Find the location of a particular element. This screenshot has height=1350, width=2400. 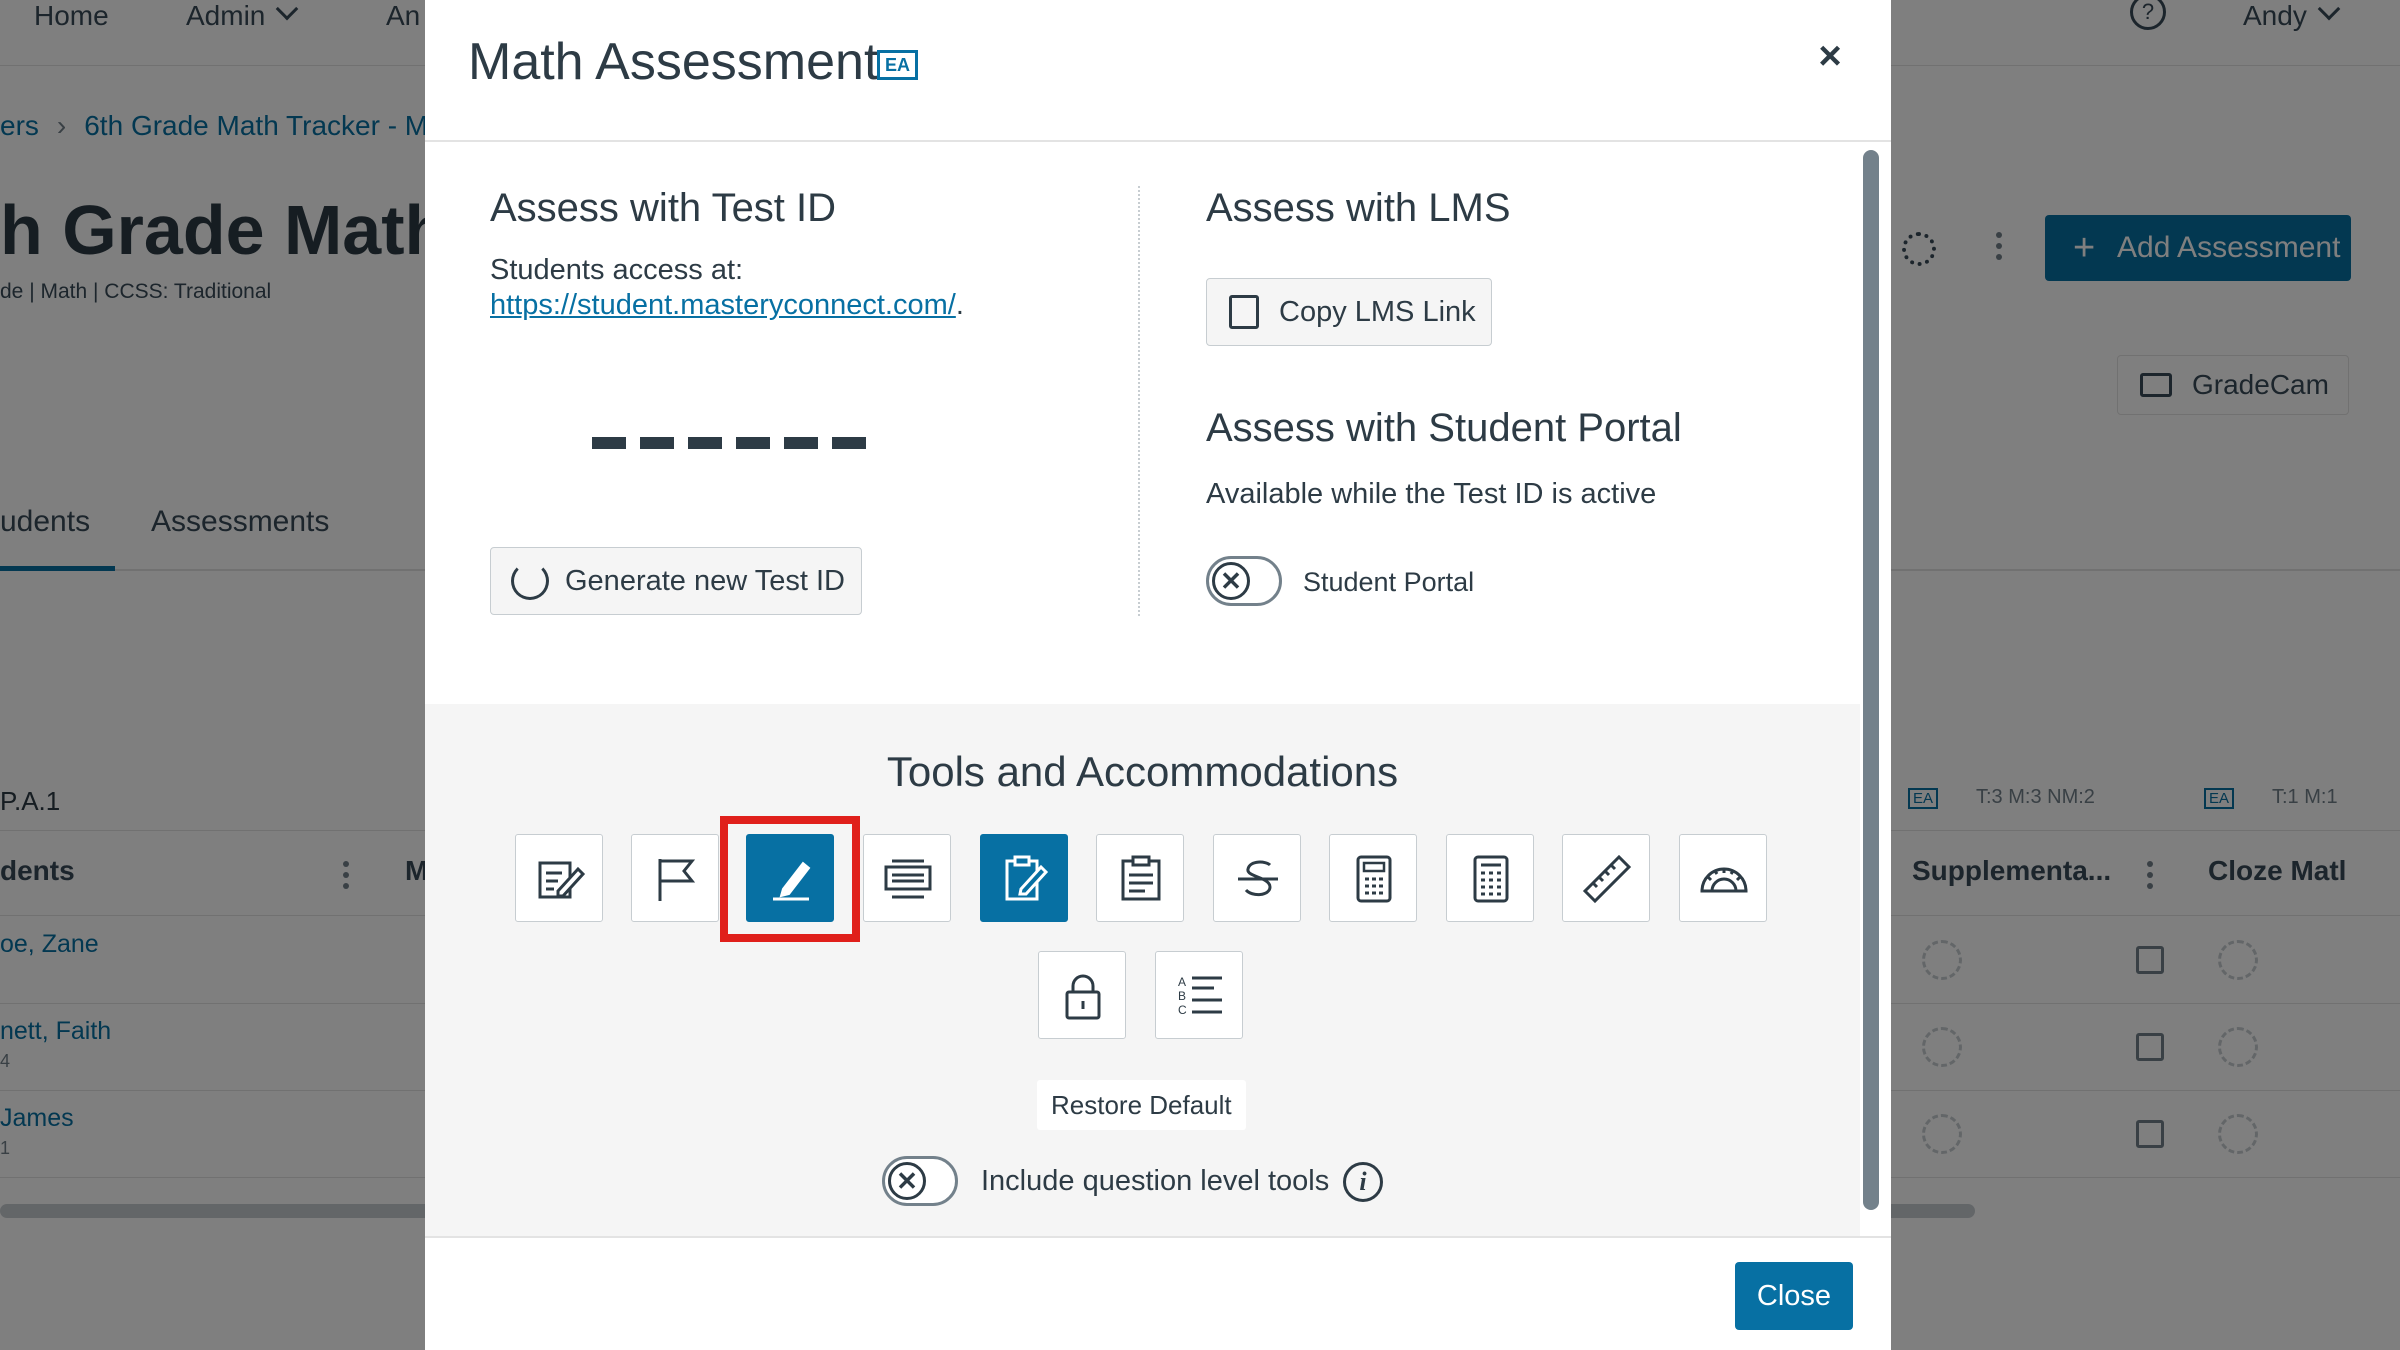

line-reader-icon is located at coordinates (908, 879).